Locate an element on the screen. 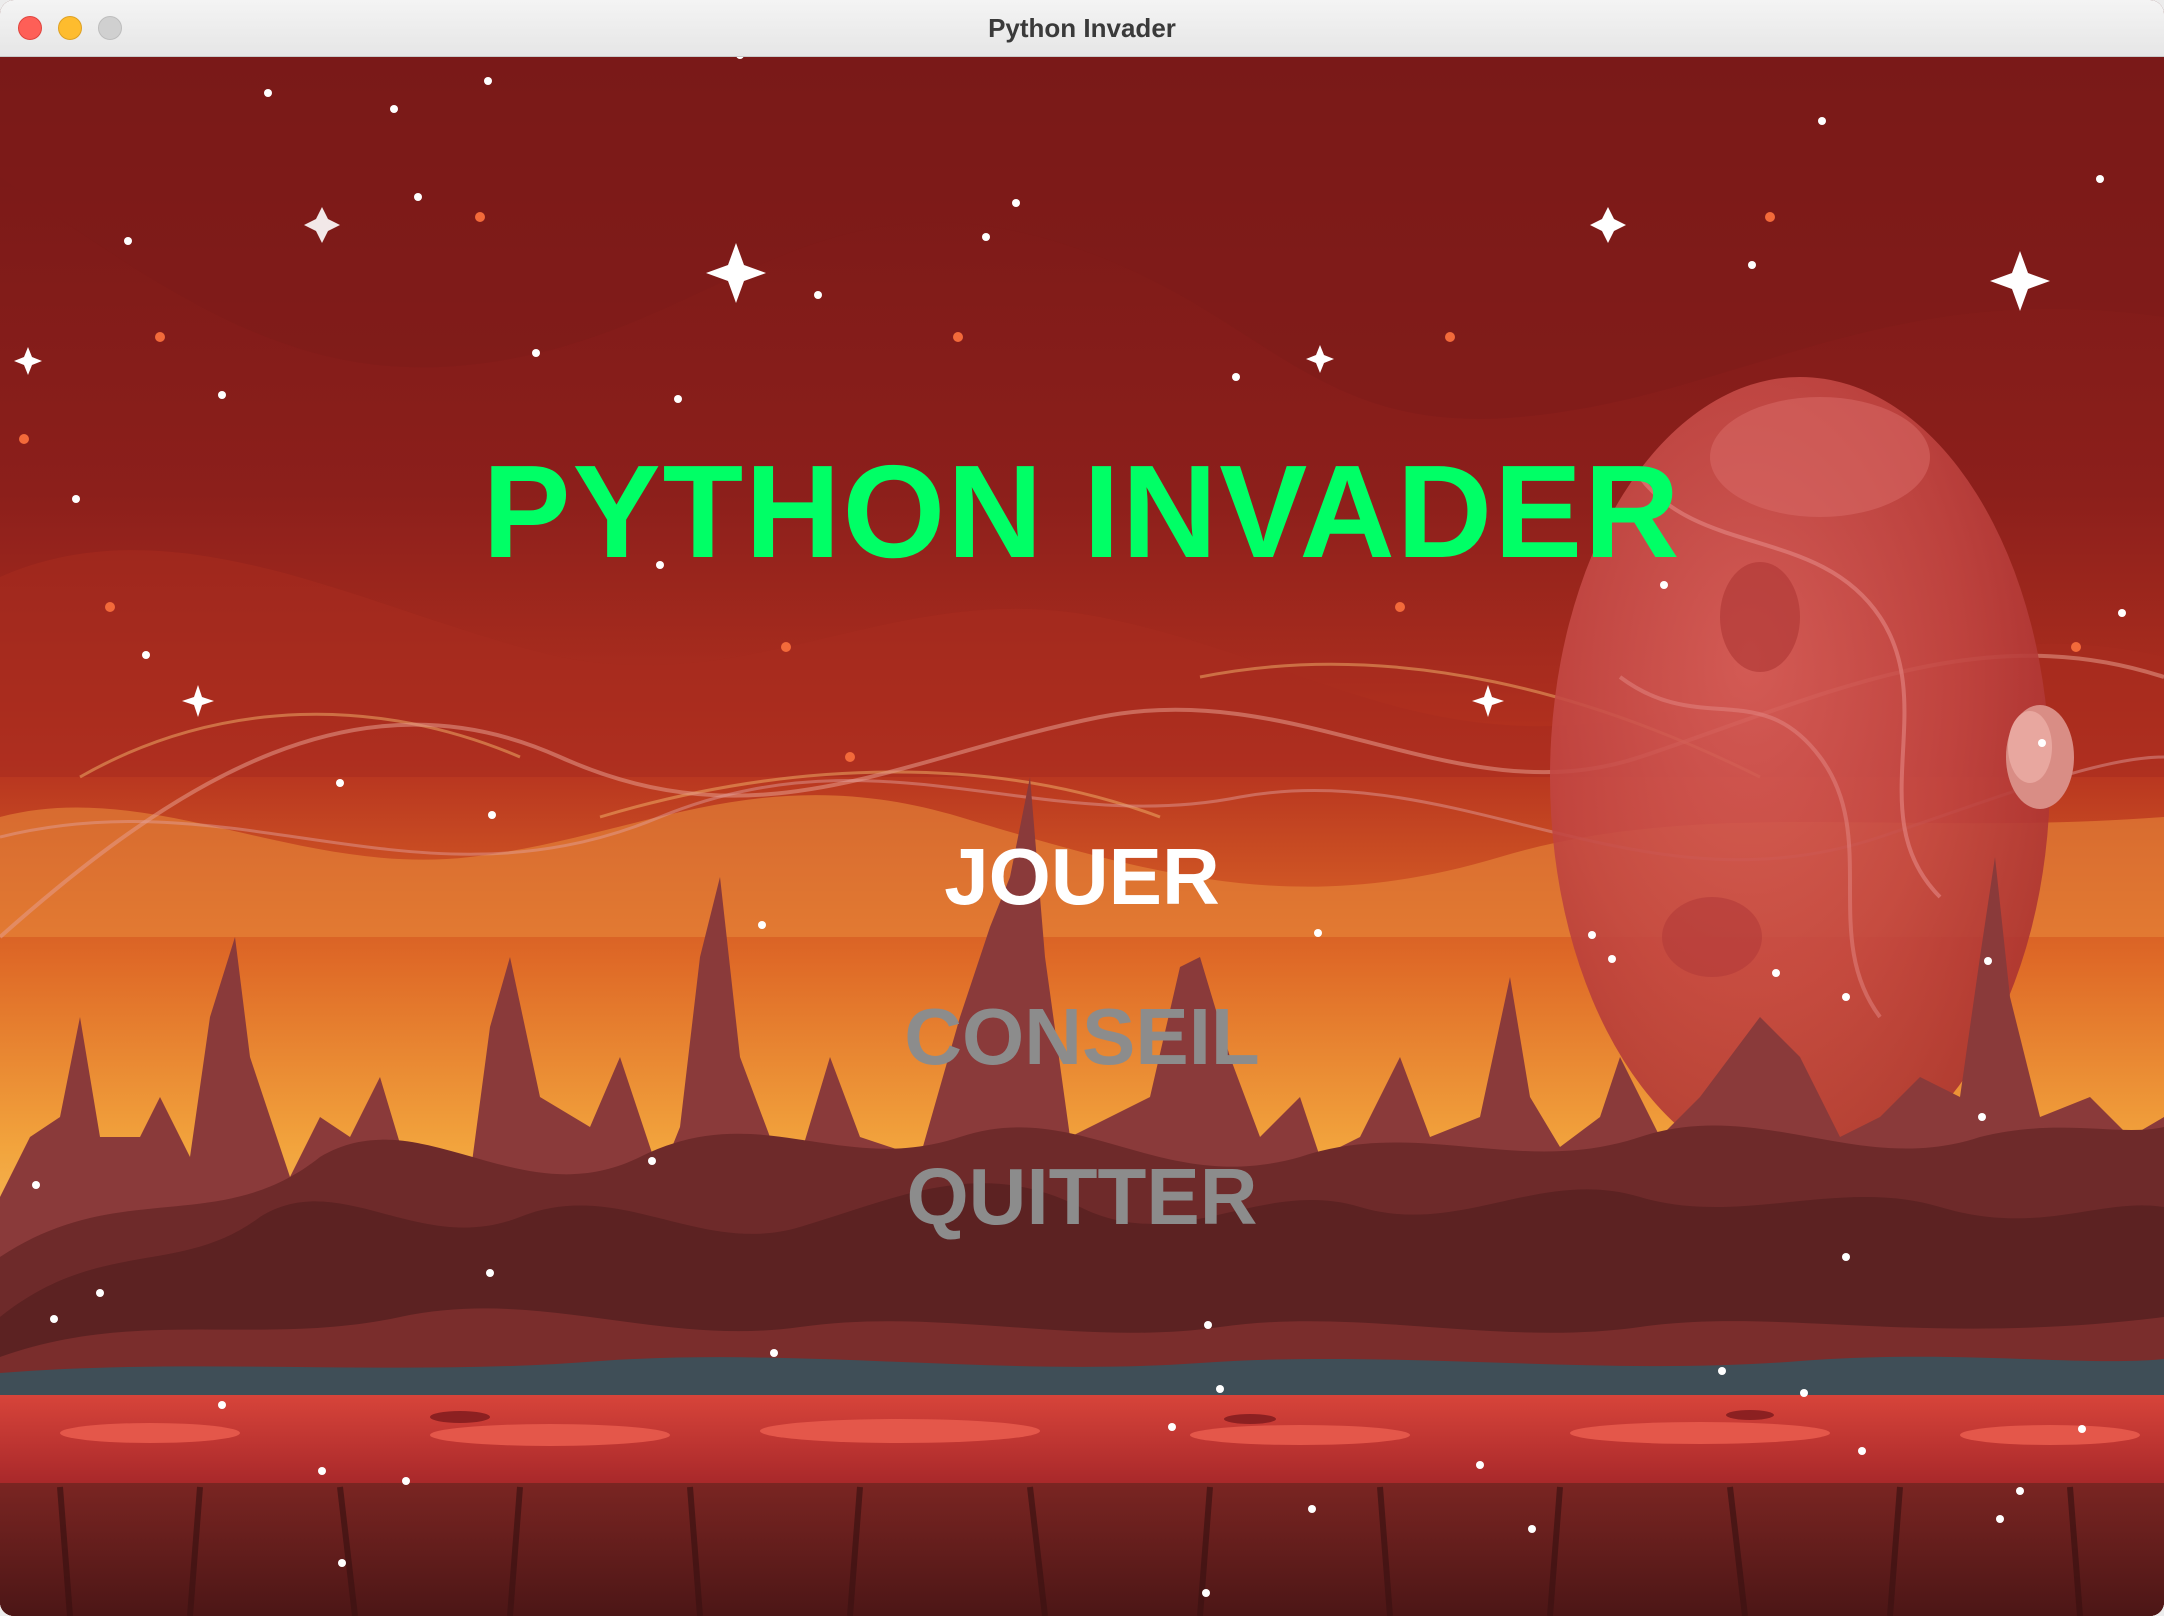  menu-quit-button: QUITTER is located at coordinates (1082, 1197).